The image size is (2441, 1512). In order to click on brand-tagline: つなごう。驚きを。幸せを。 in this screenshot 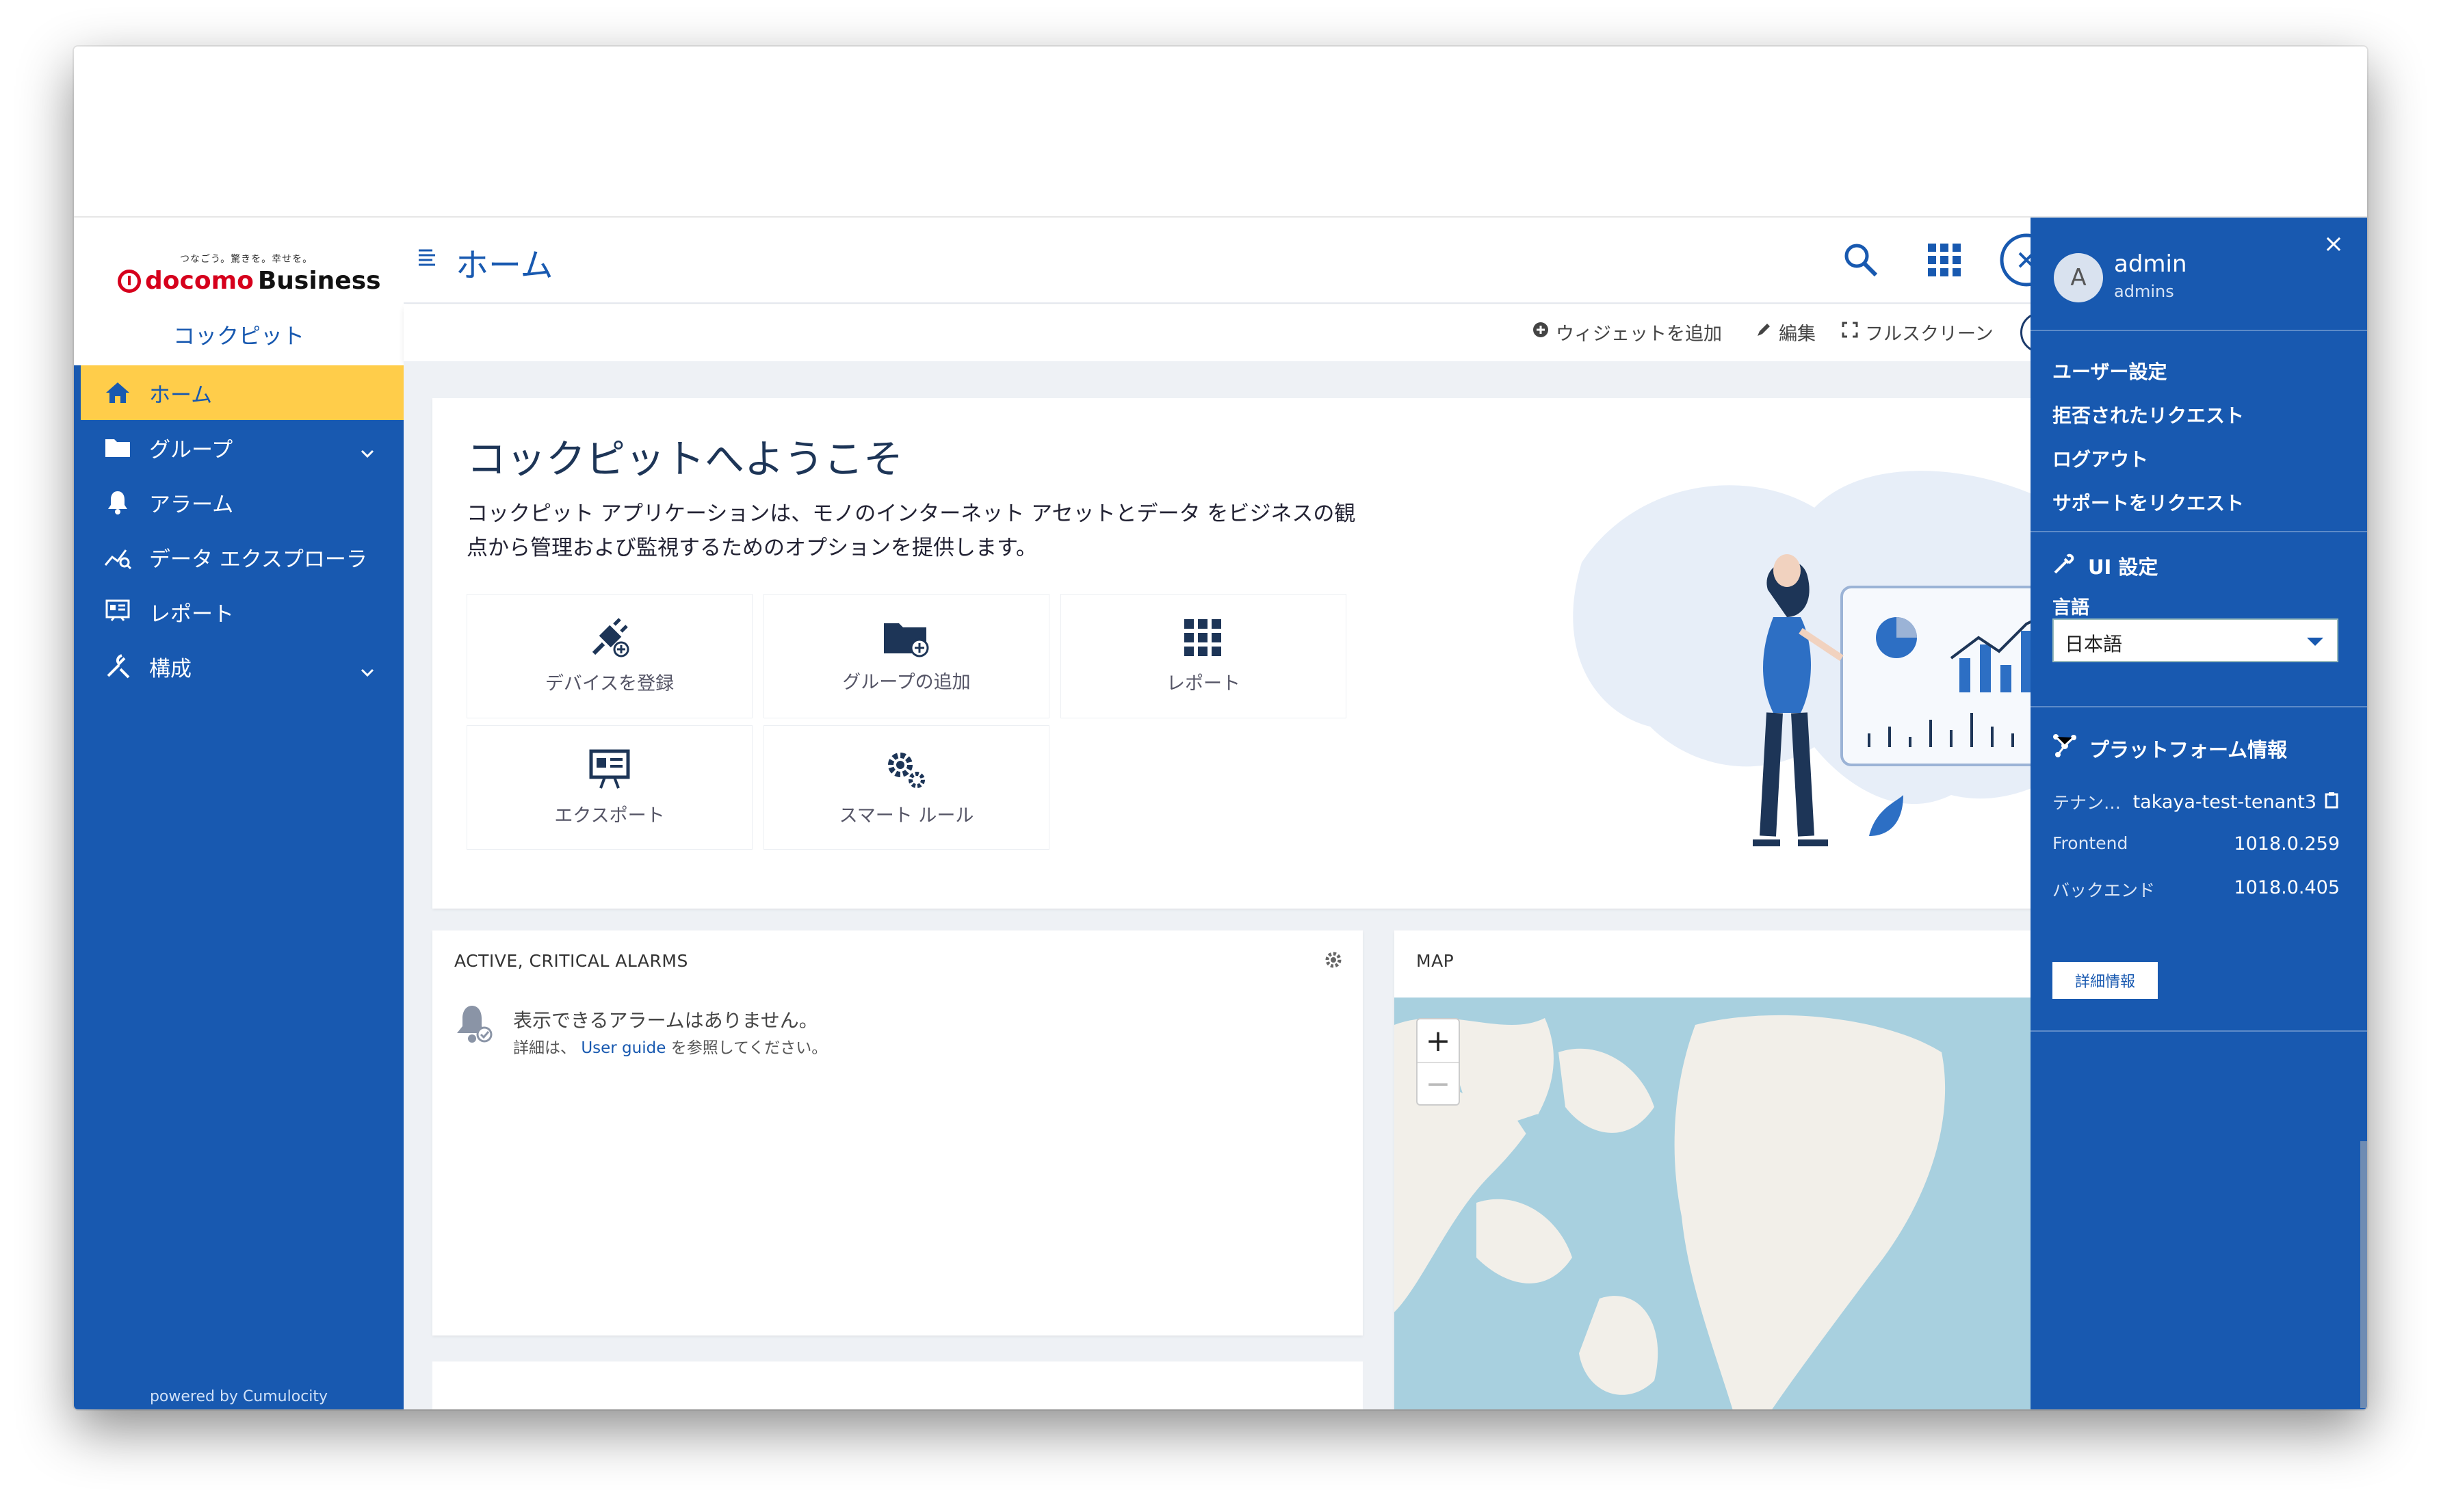, I will do `click(247, 259)`.